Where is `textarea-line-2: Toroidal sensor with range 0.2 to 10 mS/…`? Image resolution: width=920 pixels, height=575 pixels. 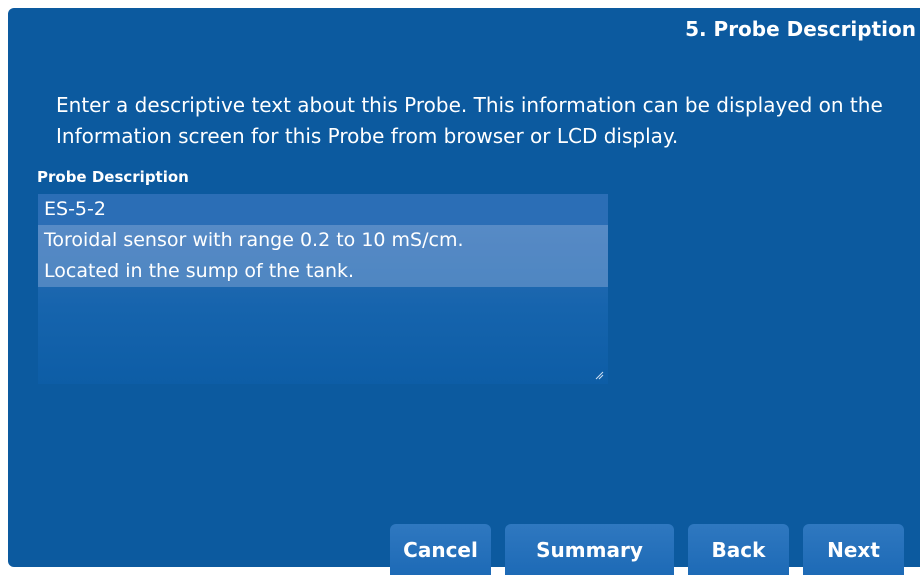 textarea-line-2: Toroidal sensor with range 0.2 to 10 mS/… is located at coordinates (323, 240).